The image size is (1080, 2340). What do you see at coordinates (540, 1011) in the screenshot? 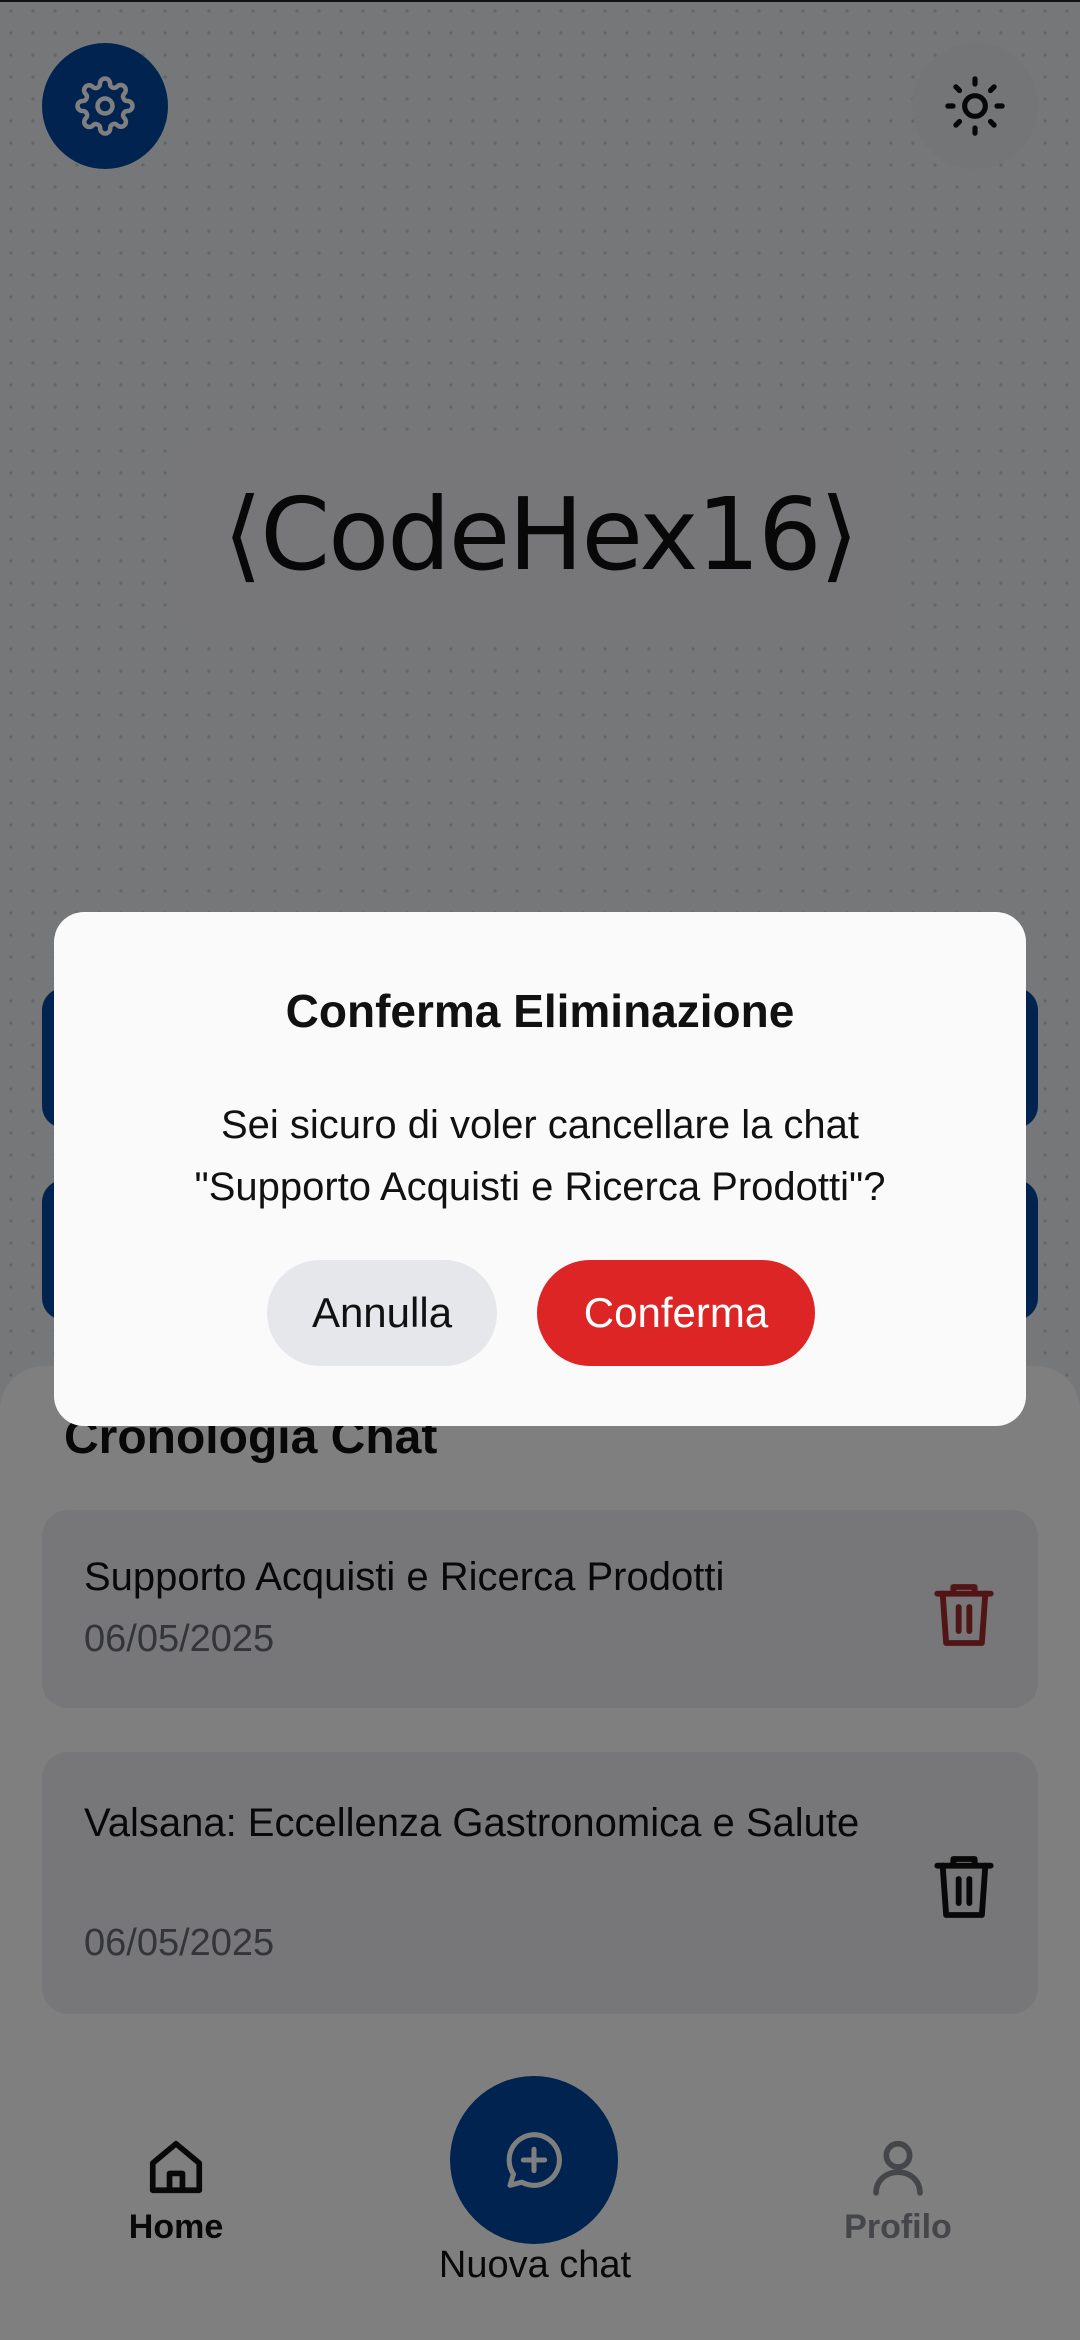
I see `dialog-title: Conferma Eliminazione` at bounding box center [540, 1011].